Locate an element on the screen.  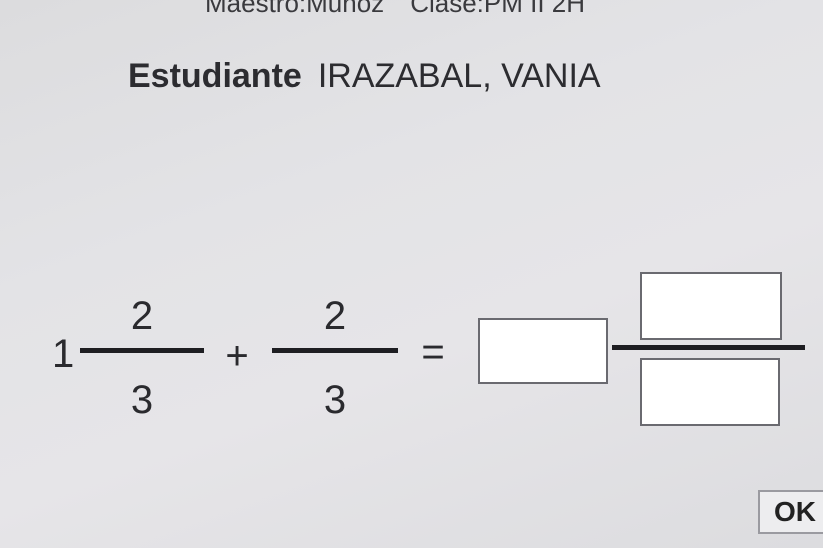
student-line: Estudiante IRAZABAL, VANIA is located at coordinates (364, 76).